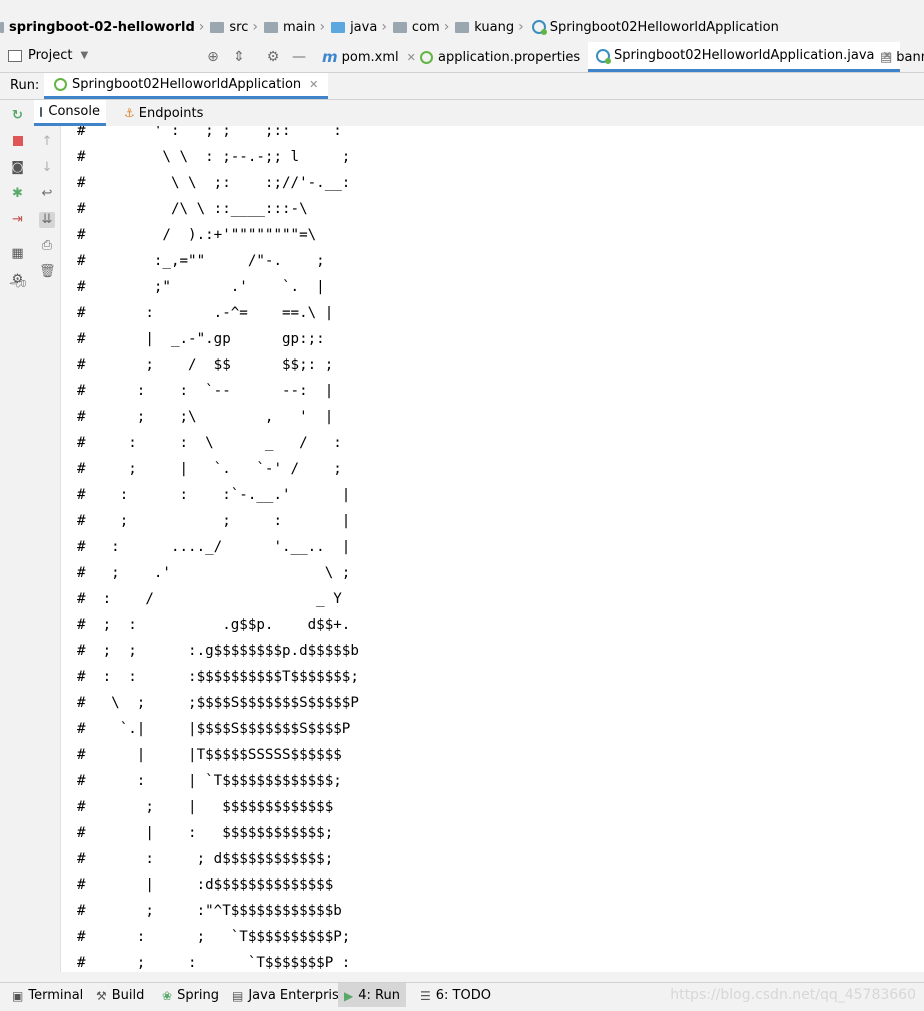 The width and height of the screenshot is (924, 1011). Describe the element at coordinates (462, 4) in the screenshot. I see `menu-bar` at that location.